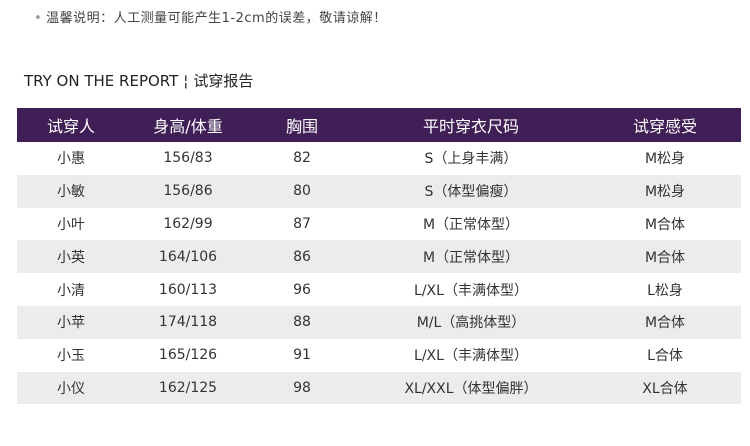 This screenshot has width=750, height=446. I want to click on column-header-bust: 胸围, so click(301, 126).